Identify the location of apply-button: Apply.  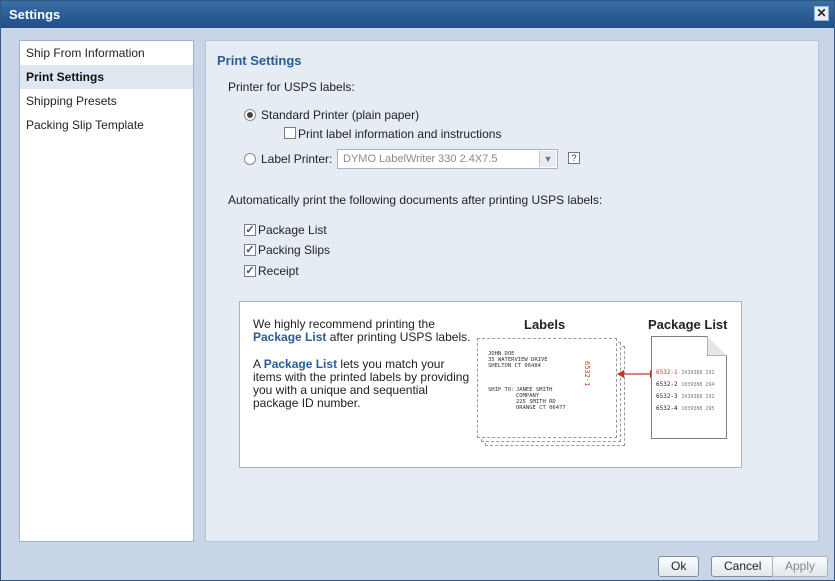
(800, 566).